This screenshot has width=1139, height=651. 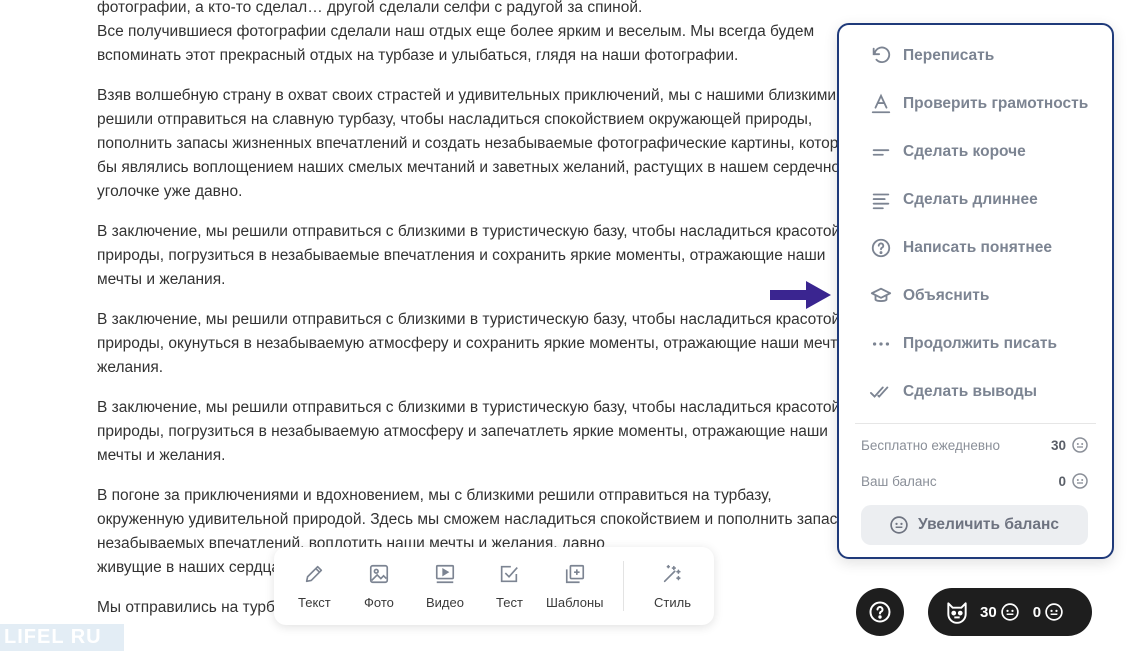 I want to click on help-button, so click(x=880, y=612).